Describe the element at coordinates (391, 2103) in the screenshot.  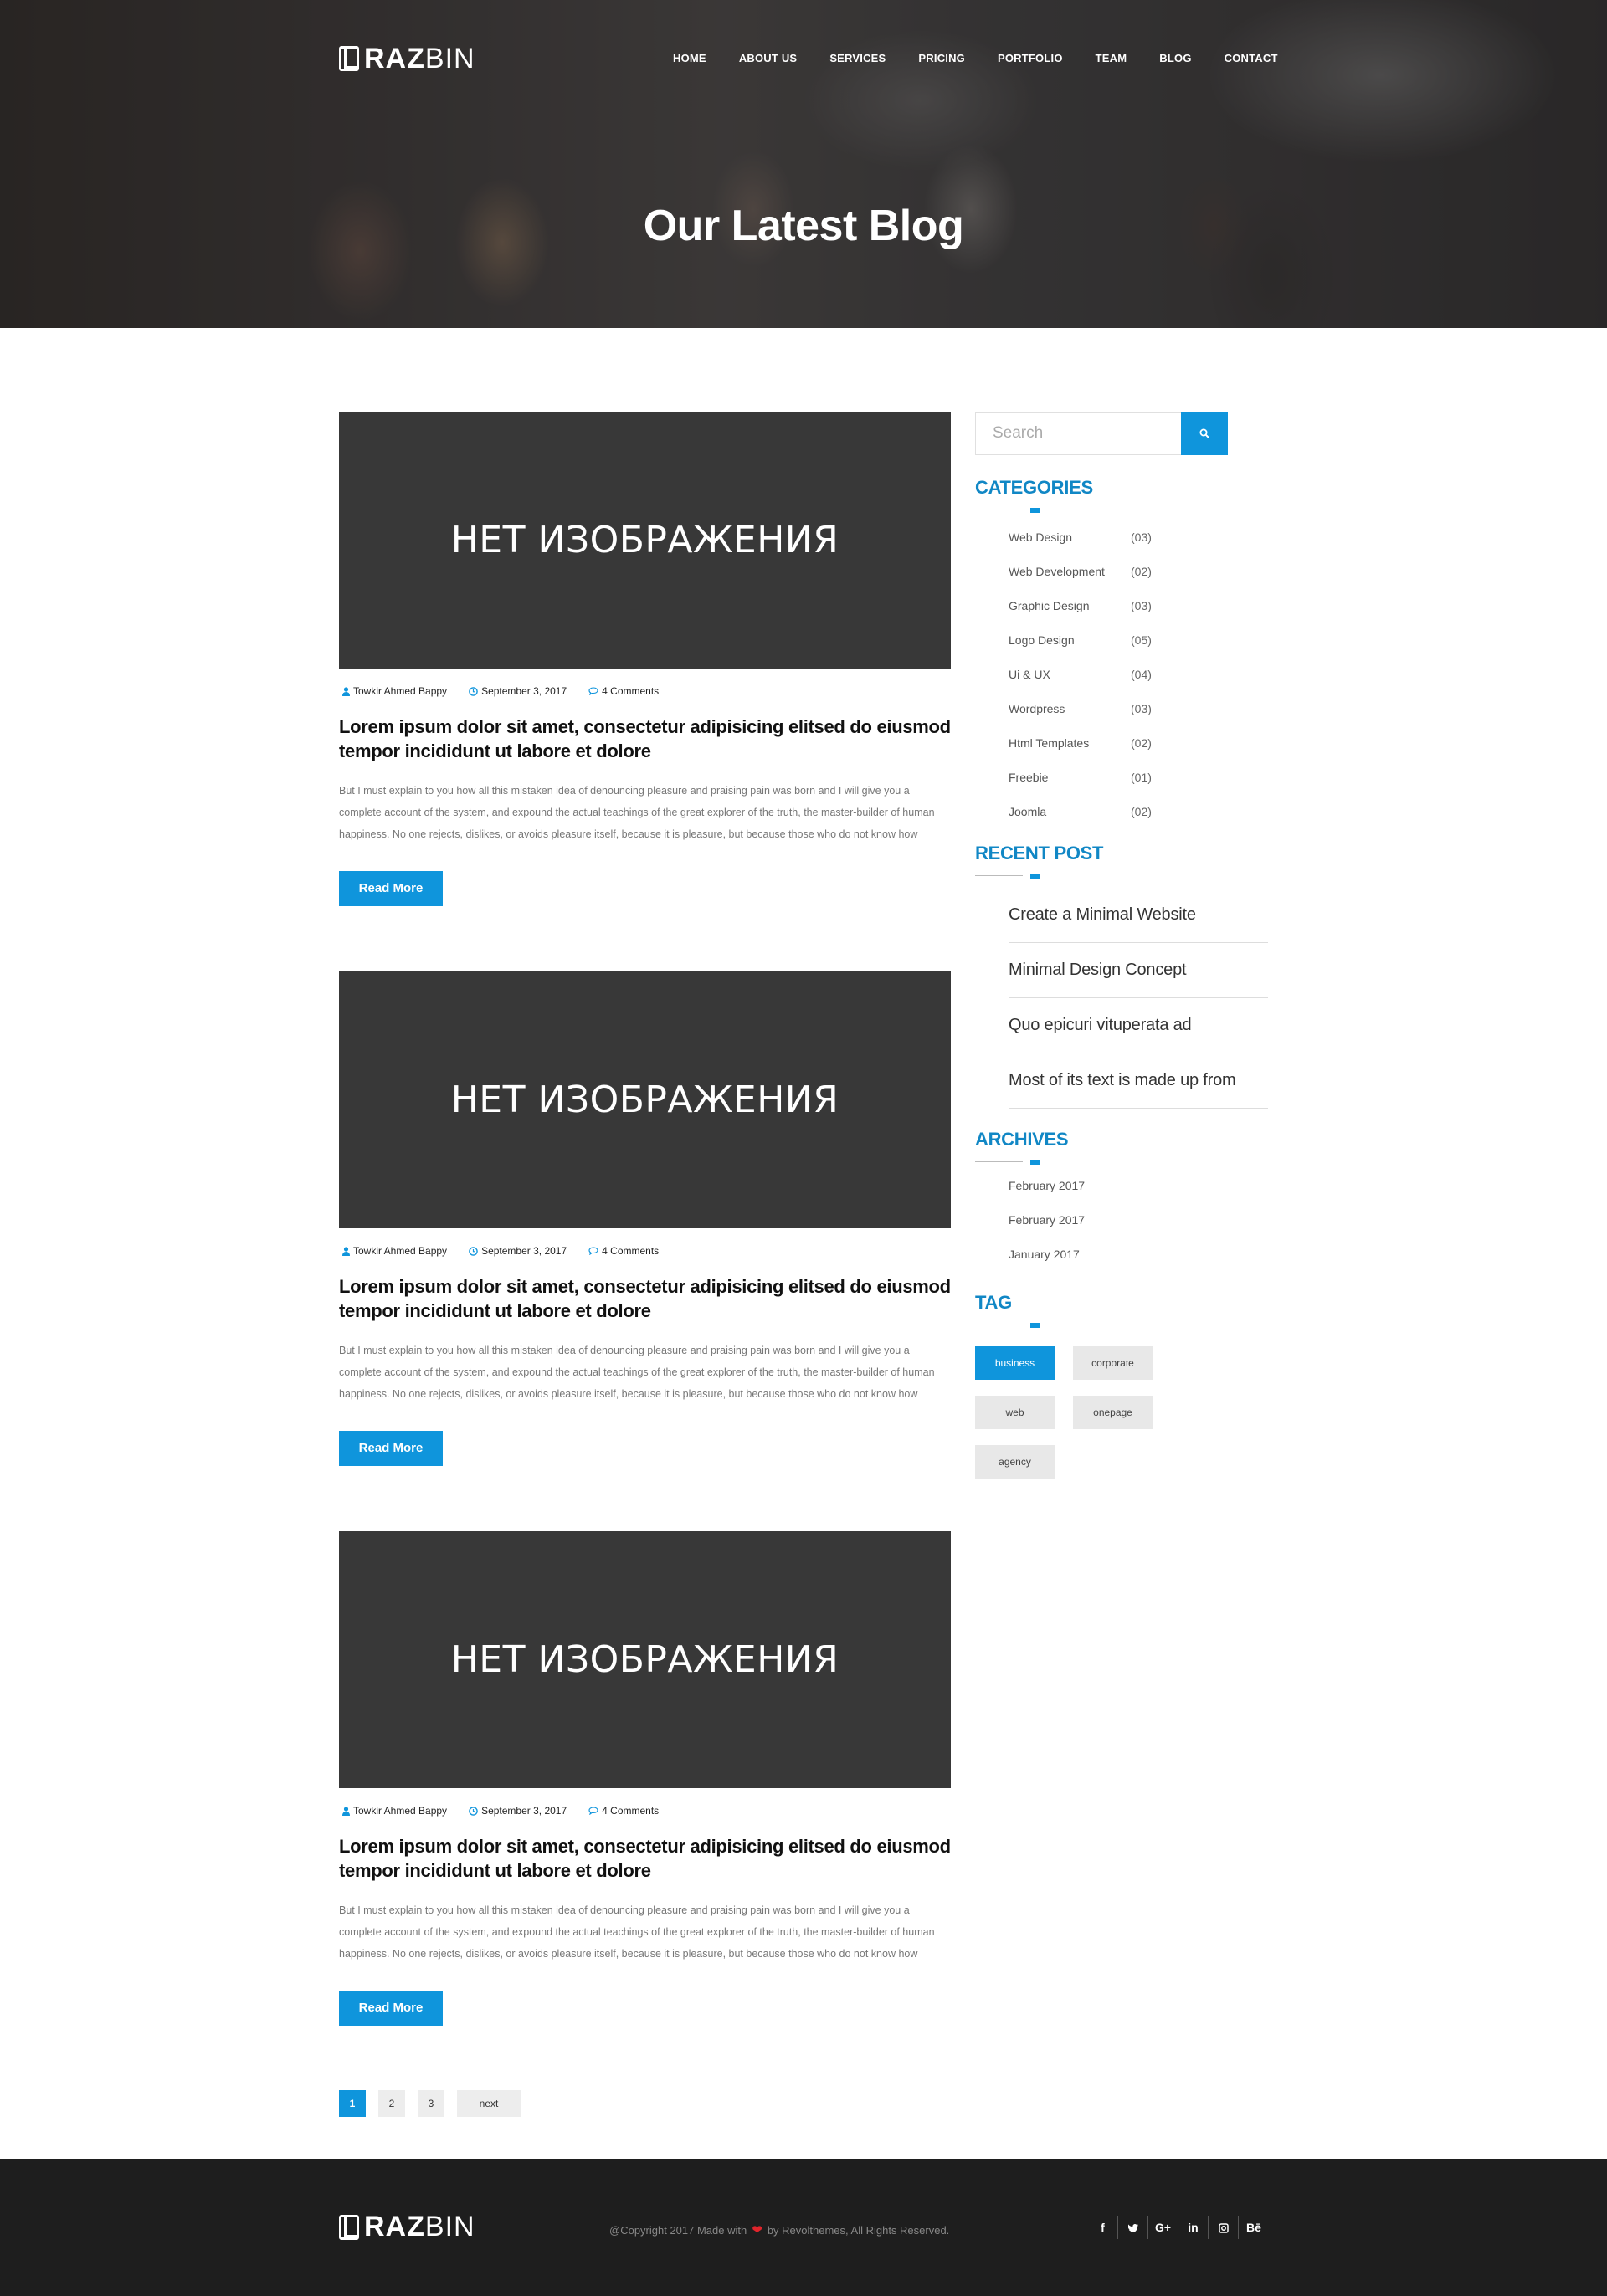
I see `page-2-button: 2` at that location.